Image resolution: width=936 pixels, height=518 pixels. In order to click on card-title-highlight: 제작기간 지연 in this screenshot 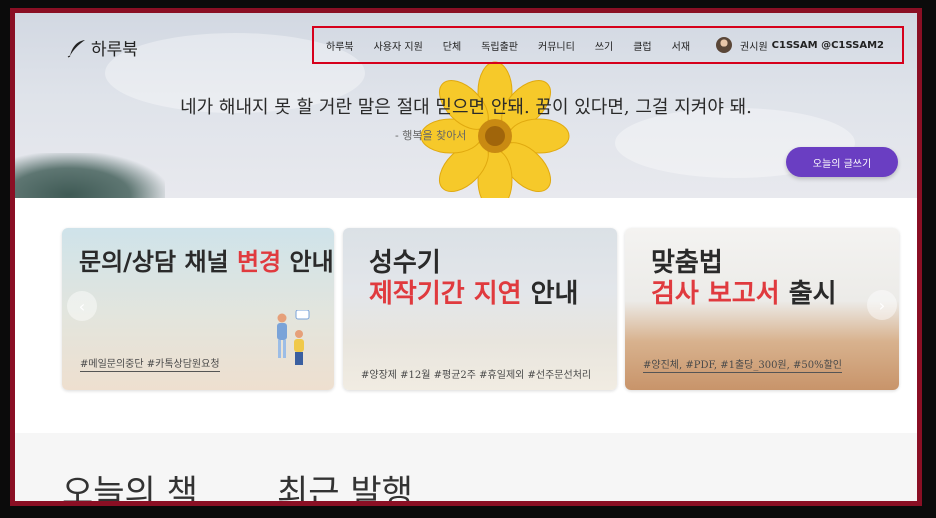, I will do `click(445, 294)`.